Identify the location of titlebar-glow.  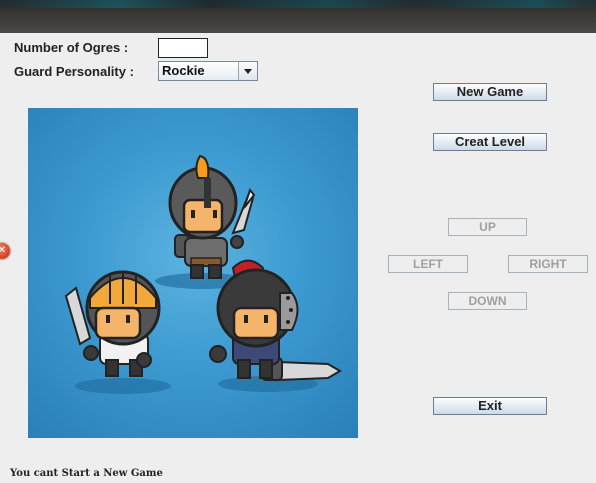
(298, 4).